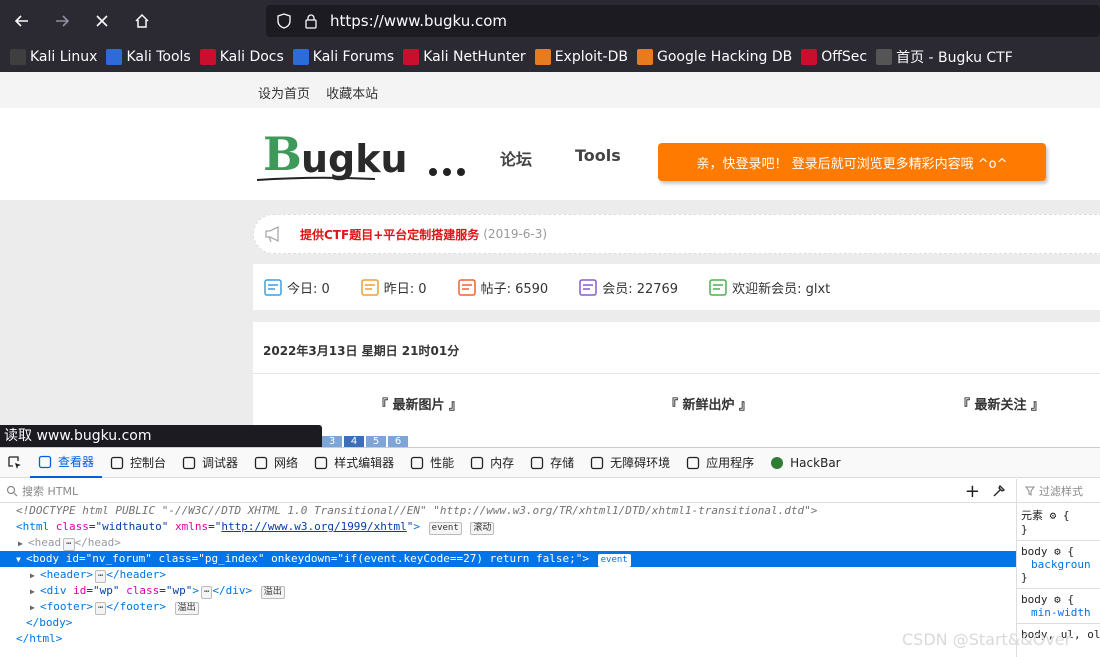 This screenshot has height=657, width=1100. I want to click on login-prompt-banner: 亲，快登录吧！ 登录后就可浏览更多精彩内容哦 ^o^, so click(852, 162).